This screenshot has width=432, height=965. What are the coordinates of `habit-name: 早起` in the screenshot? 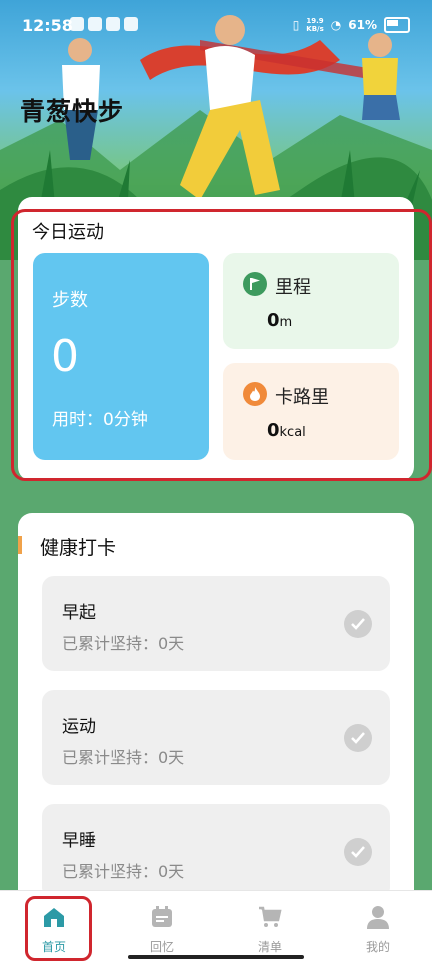 It's located at (79, 613).